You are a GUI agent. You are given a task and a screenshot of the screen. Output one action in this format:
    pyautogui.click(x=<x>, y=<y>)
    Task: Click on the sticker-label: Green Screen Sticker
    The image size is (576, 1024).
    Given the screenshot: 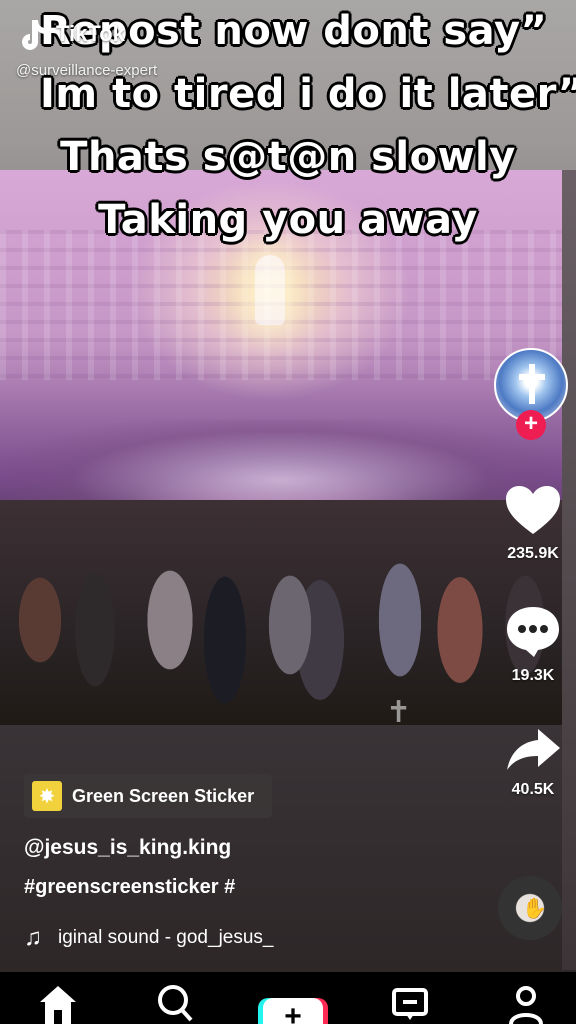 What is the action you would take?
    pyautogui.click(x=163, y=795)
    